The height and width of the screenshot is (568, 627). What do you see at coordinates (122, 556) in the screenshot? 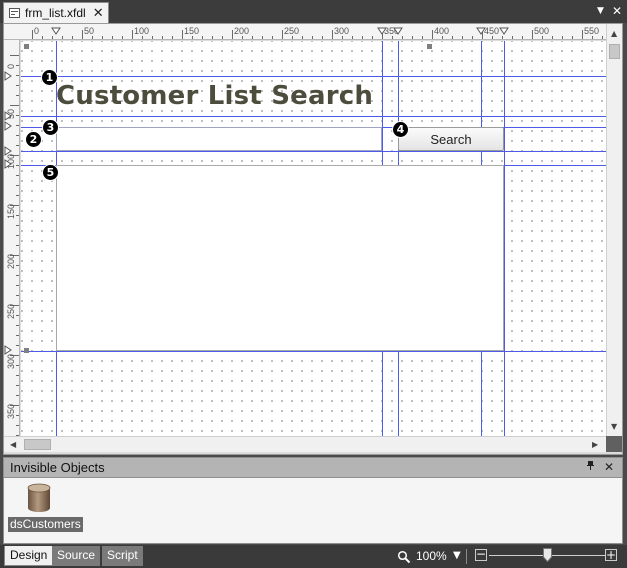
I see `tab-script: Script` at bounding box center [122, 556].